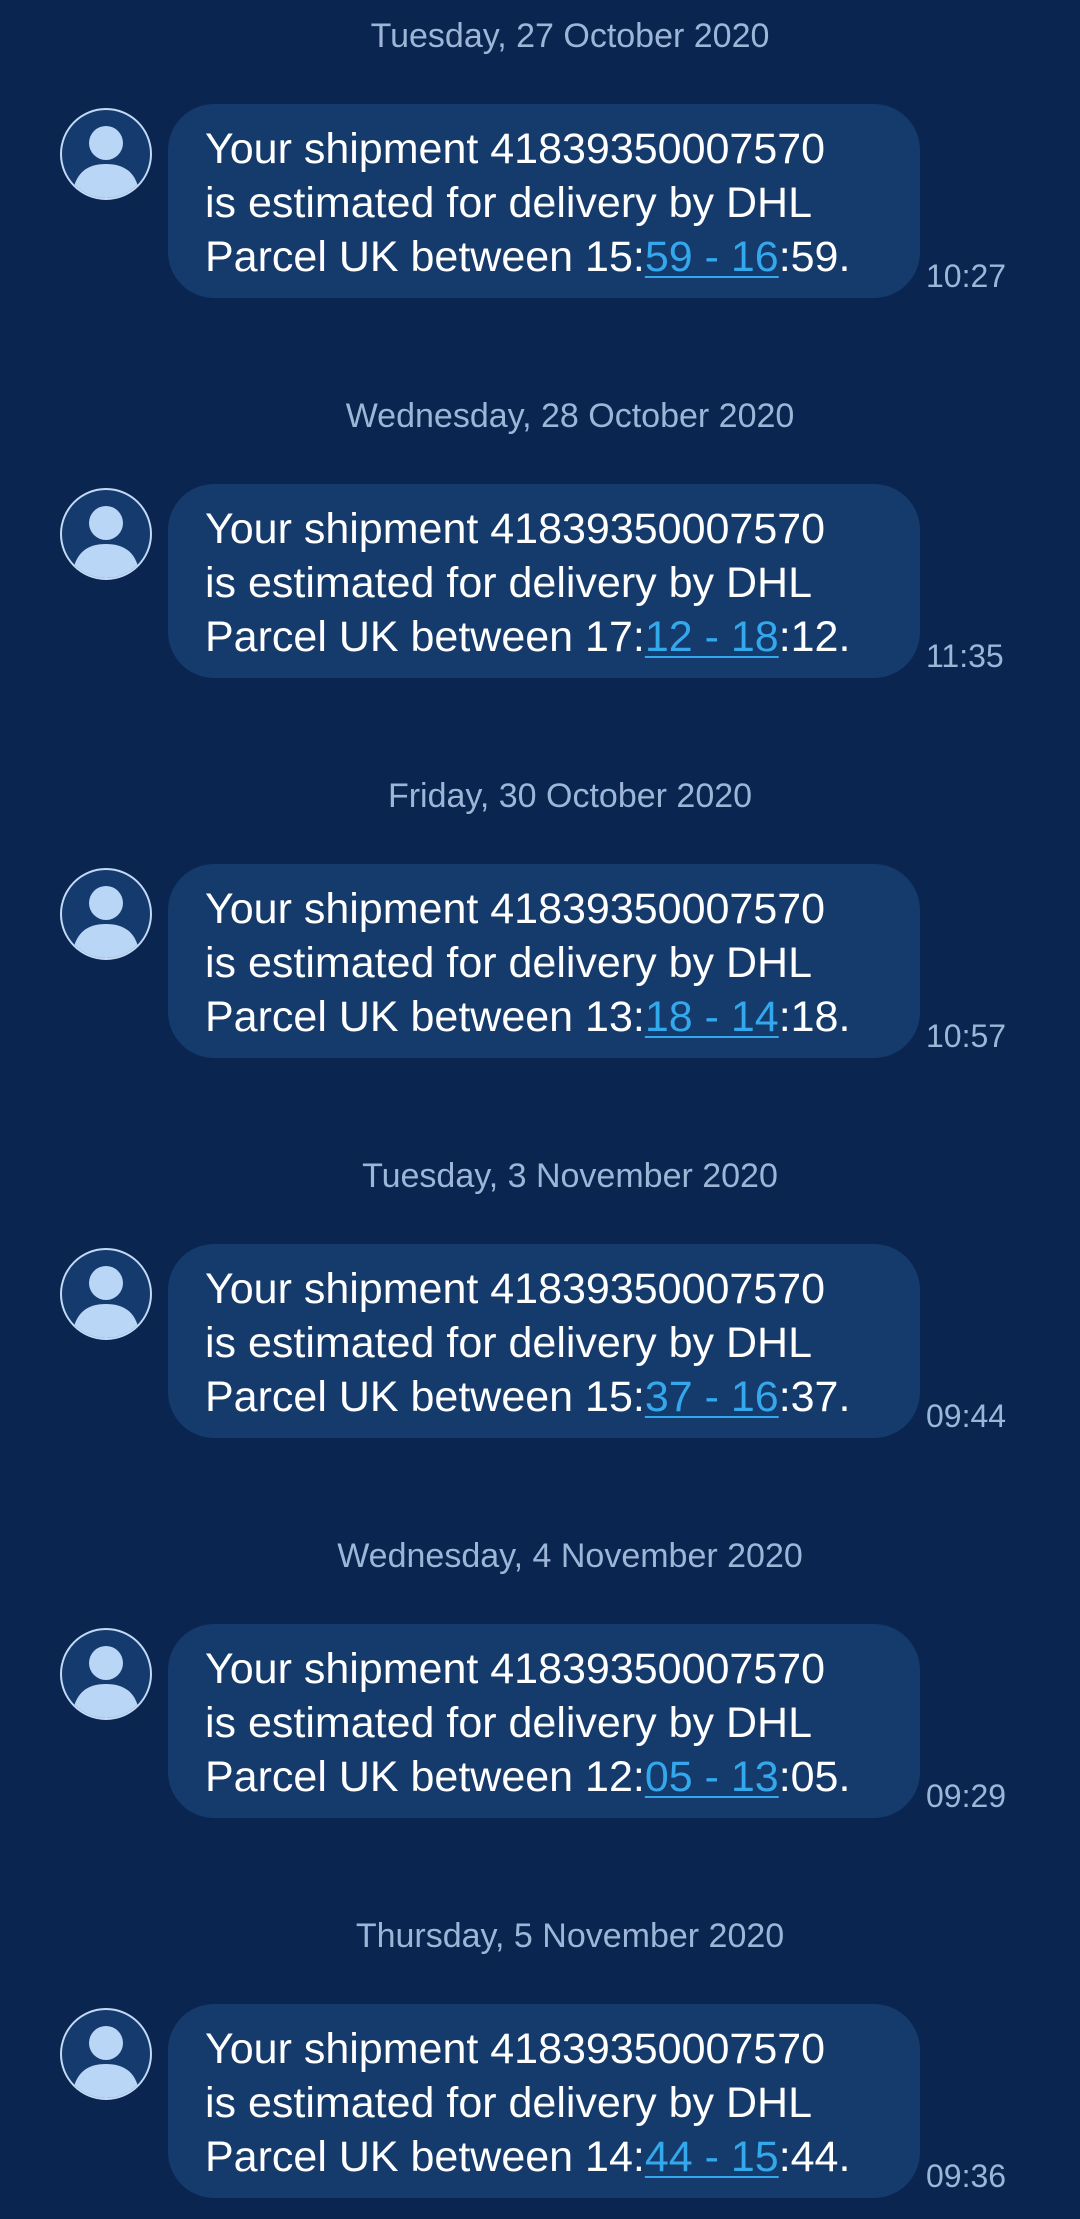  What do you see at coordinates (712, 257) in the screenshot?
I see `time-link: 59 - 16` at bounding box center [712, 257].